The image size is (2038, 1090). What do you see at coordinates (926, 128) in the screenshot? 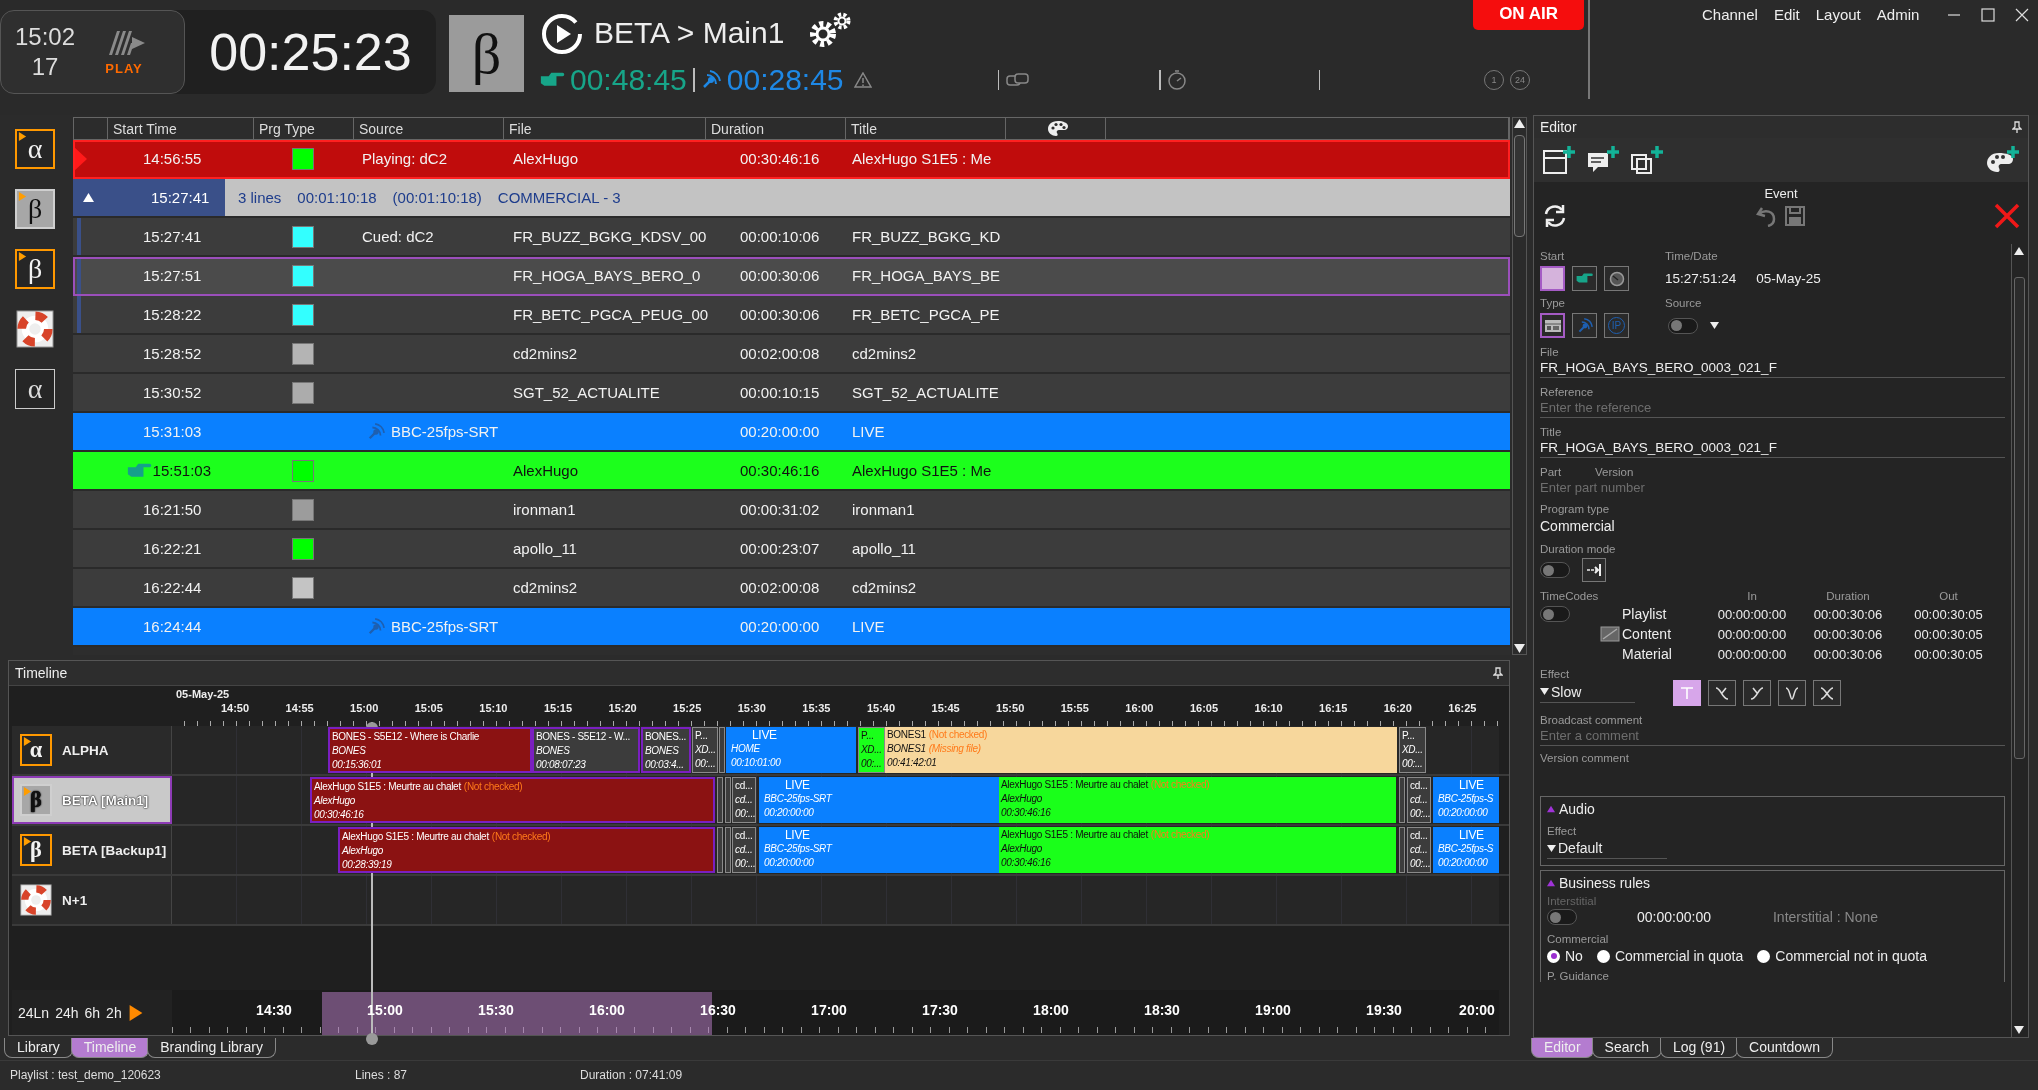
I see `column-header: Title` at bounding box center [926, 128].